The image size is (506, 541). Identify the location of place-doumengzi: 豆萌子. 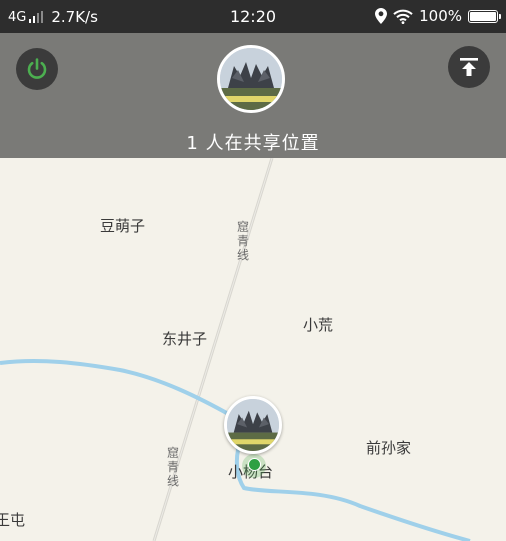
(123, 226).